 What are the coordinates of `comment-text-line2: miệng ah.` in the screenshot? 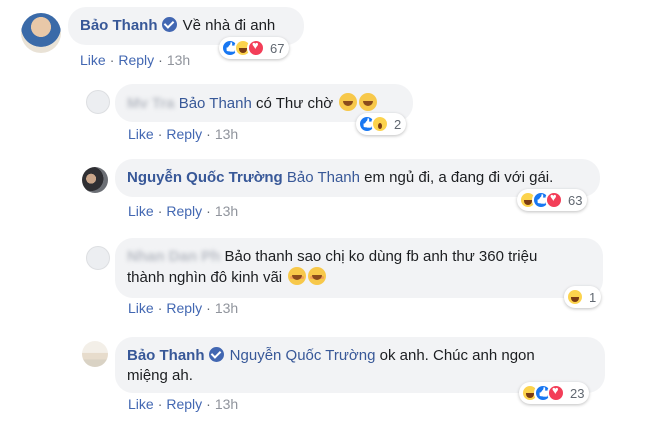 It's located at (160, 375).